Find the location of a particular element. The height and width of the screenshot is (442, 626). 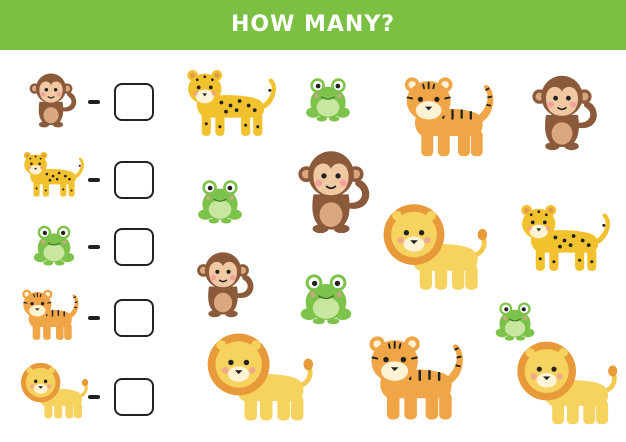

answer-row-lion is located at coordinates (123, 398).